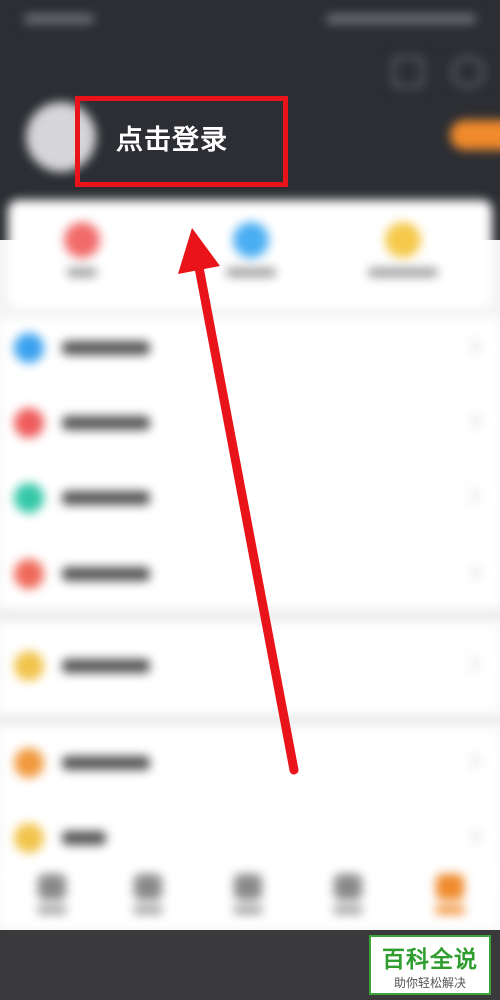 This screenshot has height=1000, width=500. What do you see at coordinates (248, 887) in the screenshot?
I see `discover-icon` at bounding box center [248, 887].